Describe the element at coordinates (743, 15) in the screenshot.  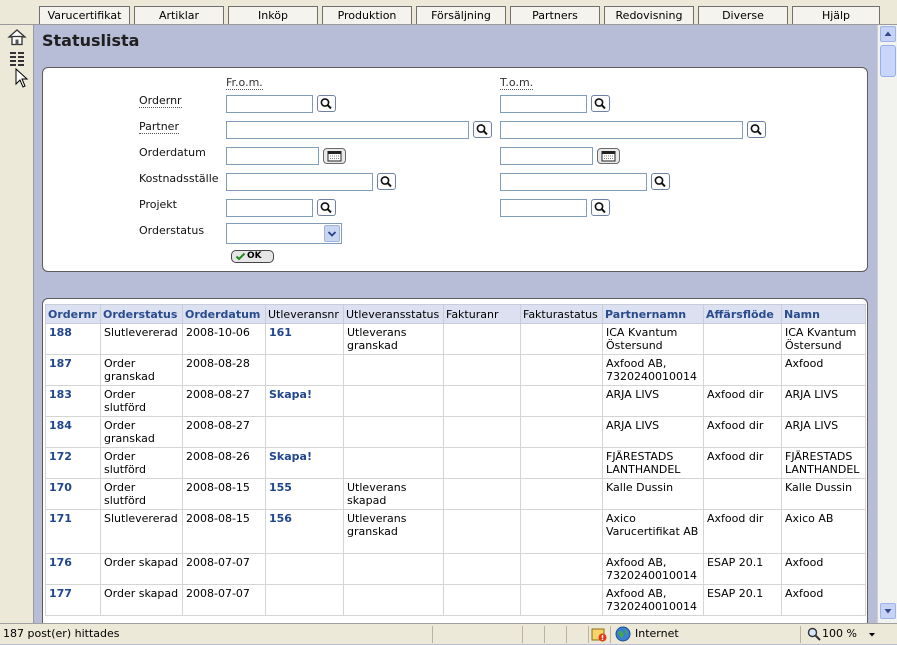
I see `tab-diverse: Diverse` at that location.